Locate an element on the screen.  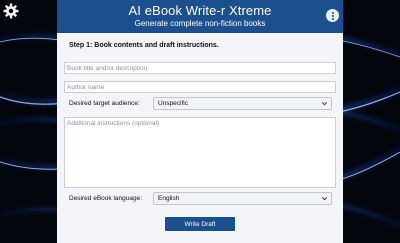
target-audience-label: Desired target audience: is located at coordinates (104, 103).